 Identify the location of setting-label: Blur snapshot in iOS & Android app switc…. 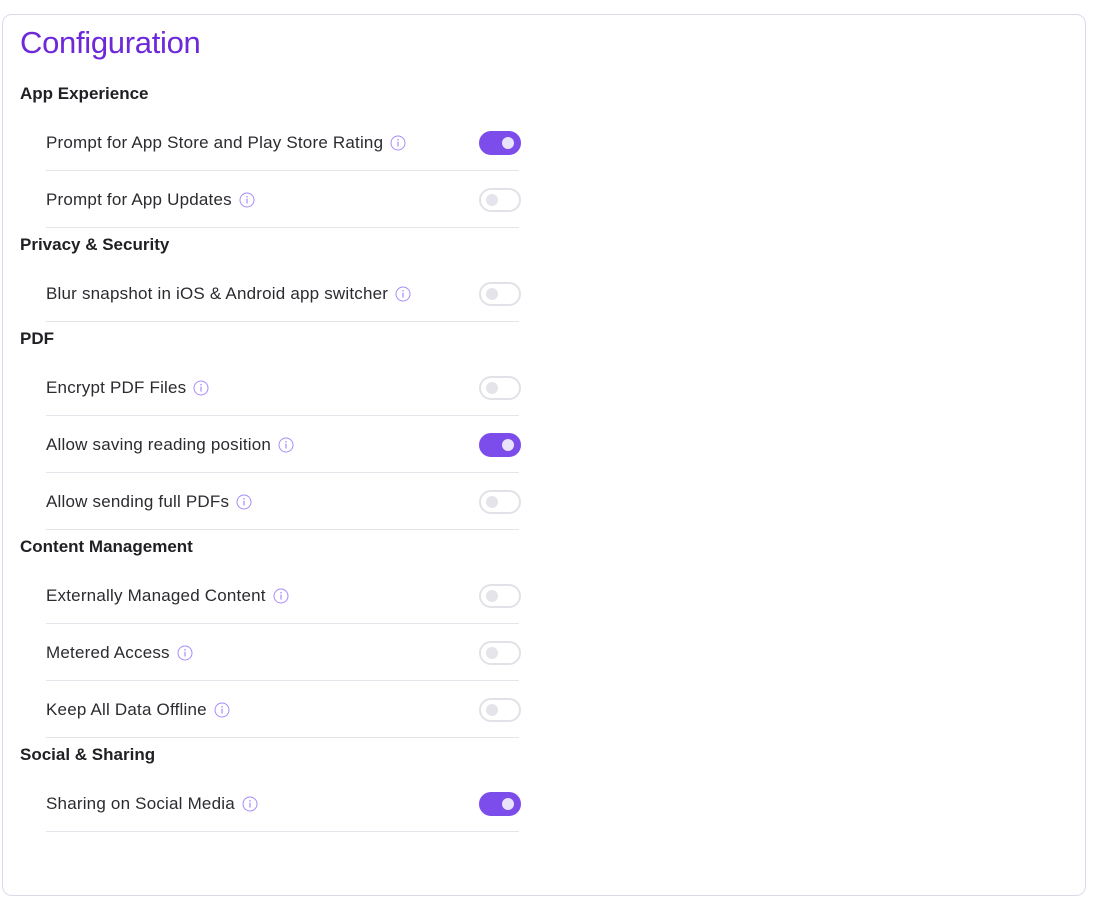
(217, 293).